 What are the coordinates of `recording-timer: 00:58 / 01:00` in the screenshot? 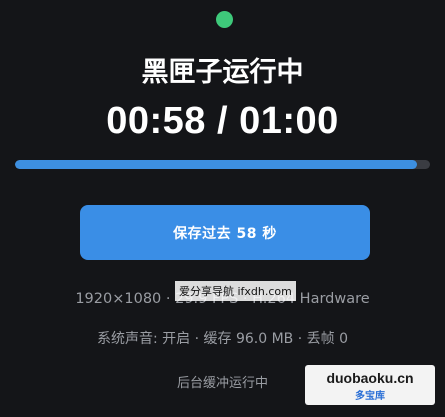 It's located at (222, 121).